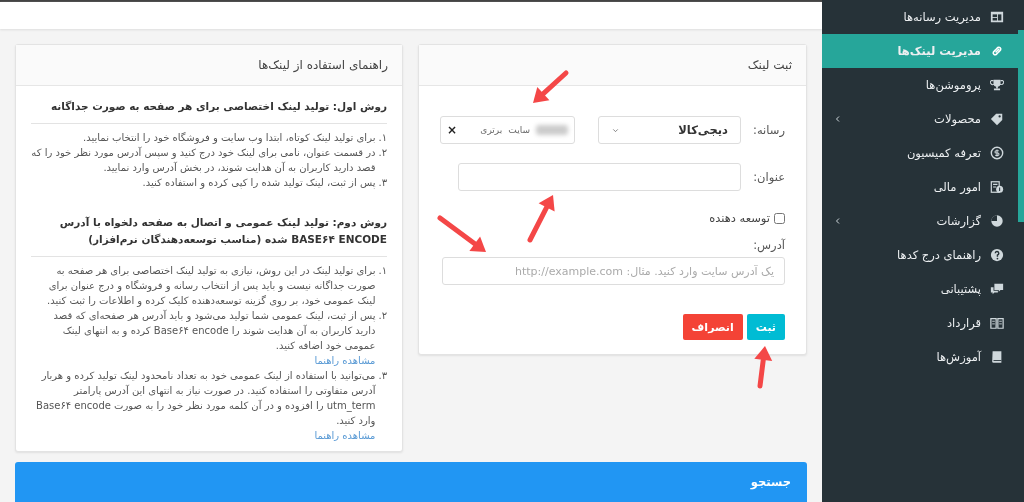 Image resolution: width=1024 pixels, height=502 pixels. What do you see at coordinates (997, 187) in the screenshot?
I see `money-document-icon` at bounding box center [997, 187].